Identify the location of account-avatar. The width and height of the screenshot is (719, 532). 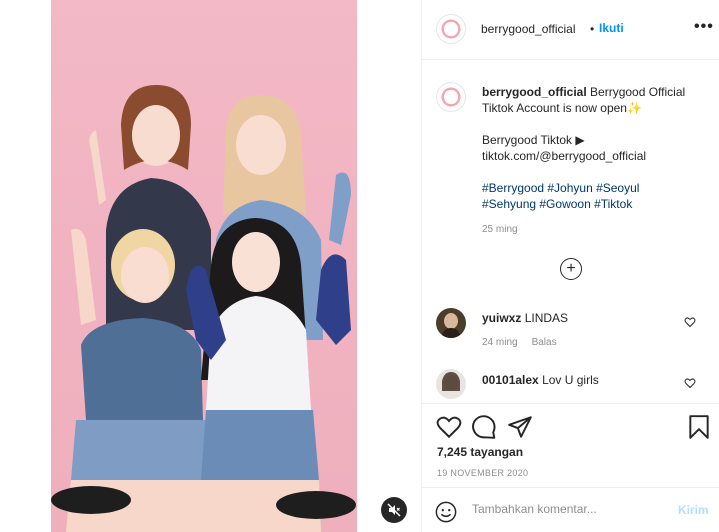
(451, 29).